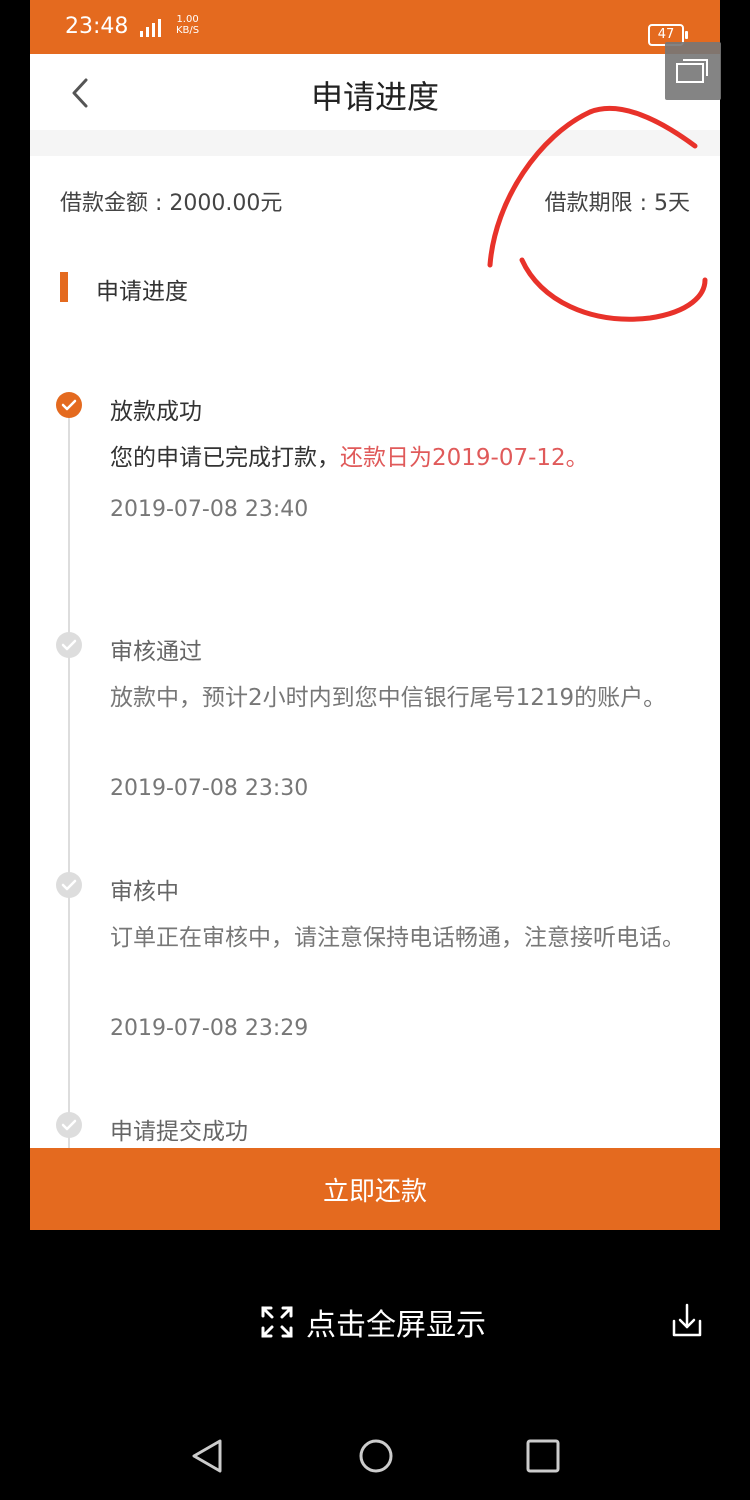 Image resolution: width=750 pixels, height=1500 pixels. Describe the element at coordinates (209, 509) in the screenshot. I see `step-time: 2019-07-08 23:40` at that location.